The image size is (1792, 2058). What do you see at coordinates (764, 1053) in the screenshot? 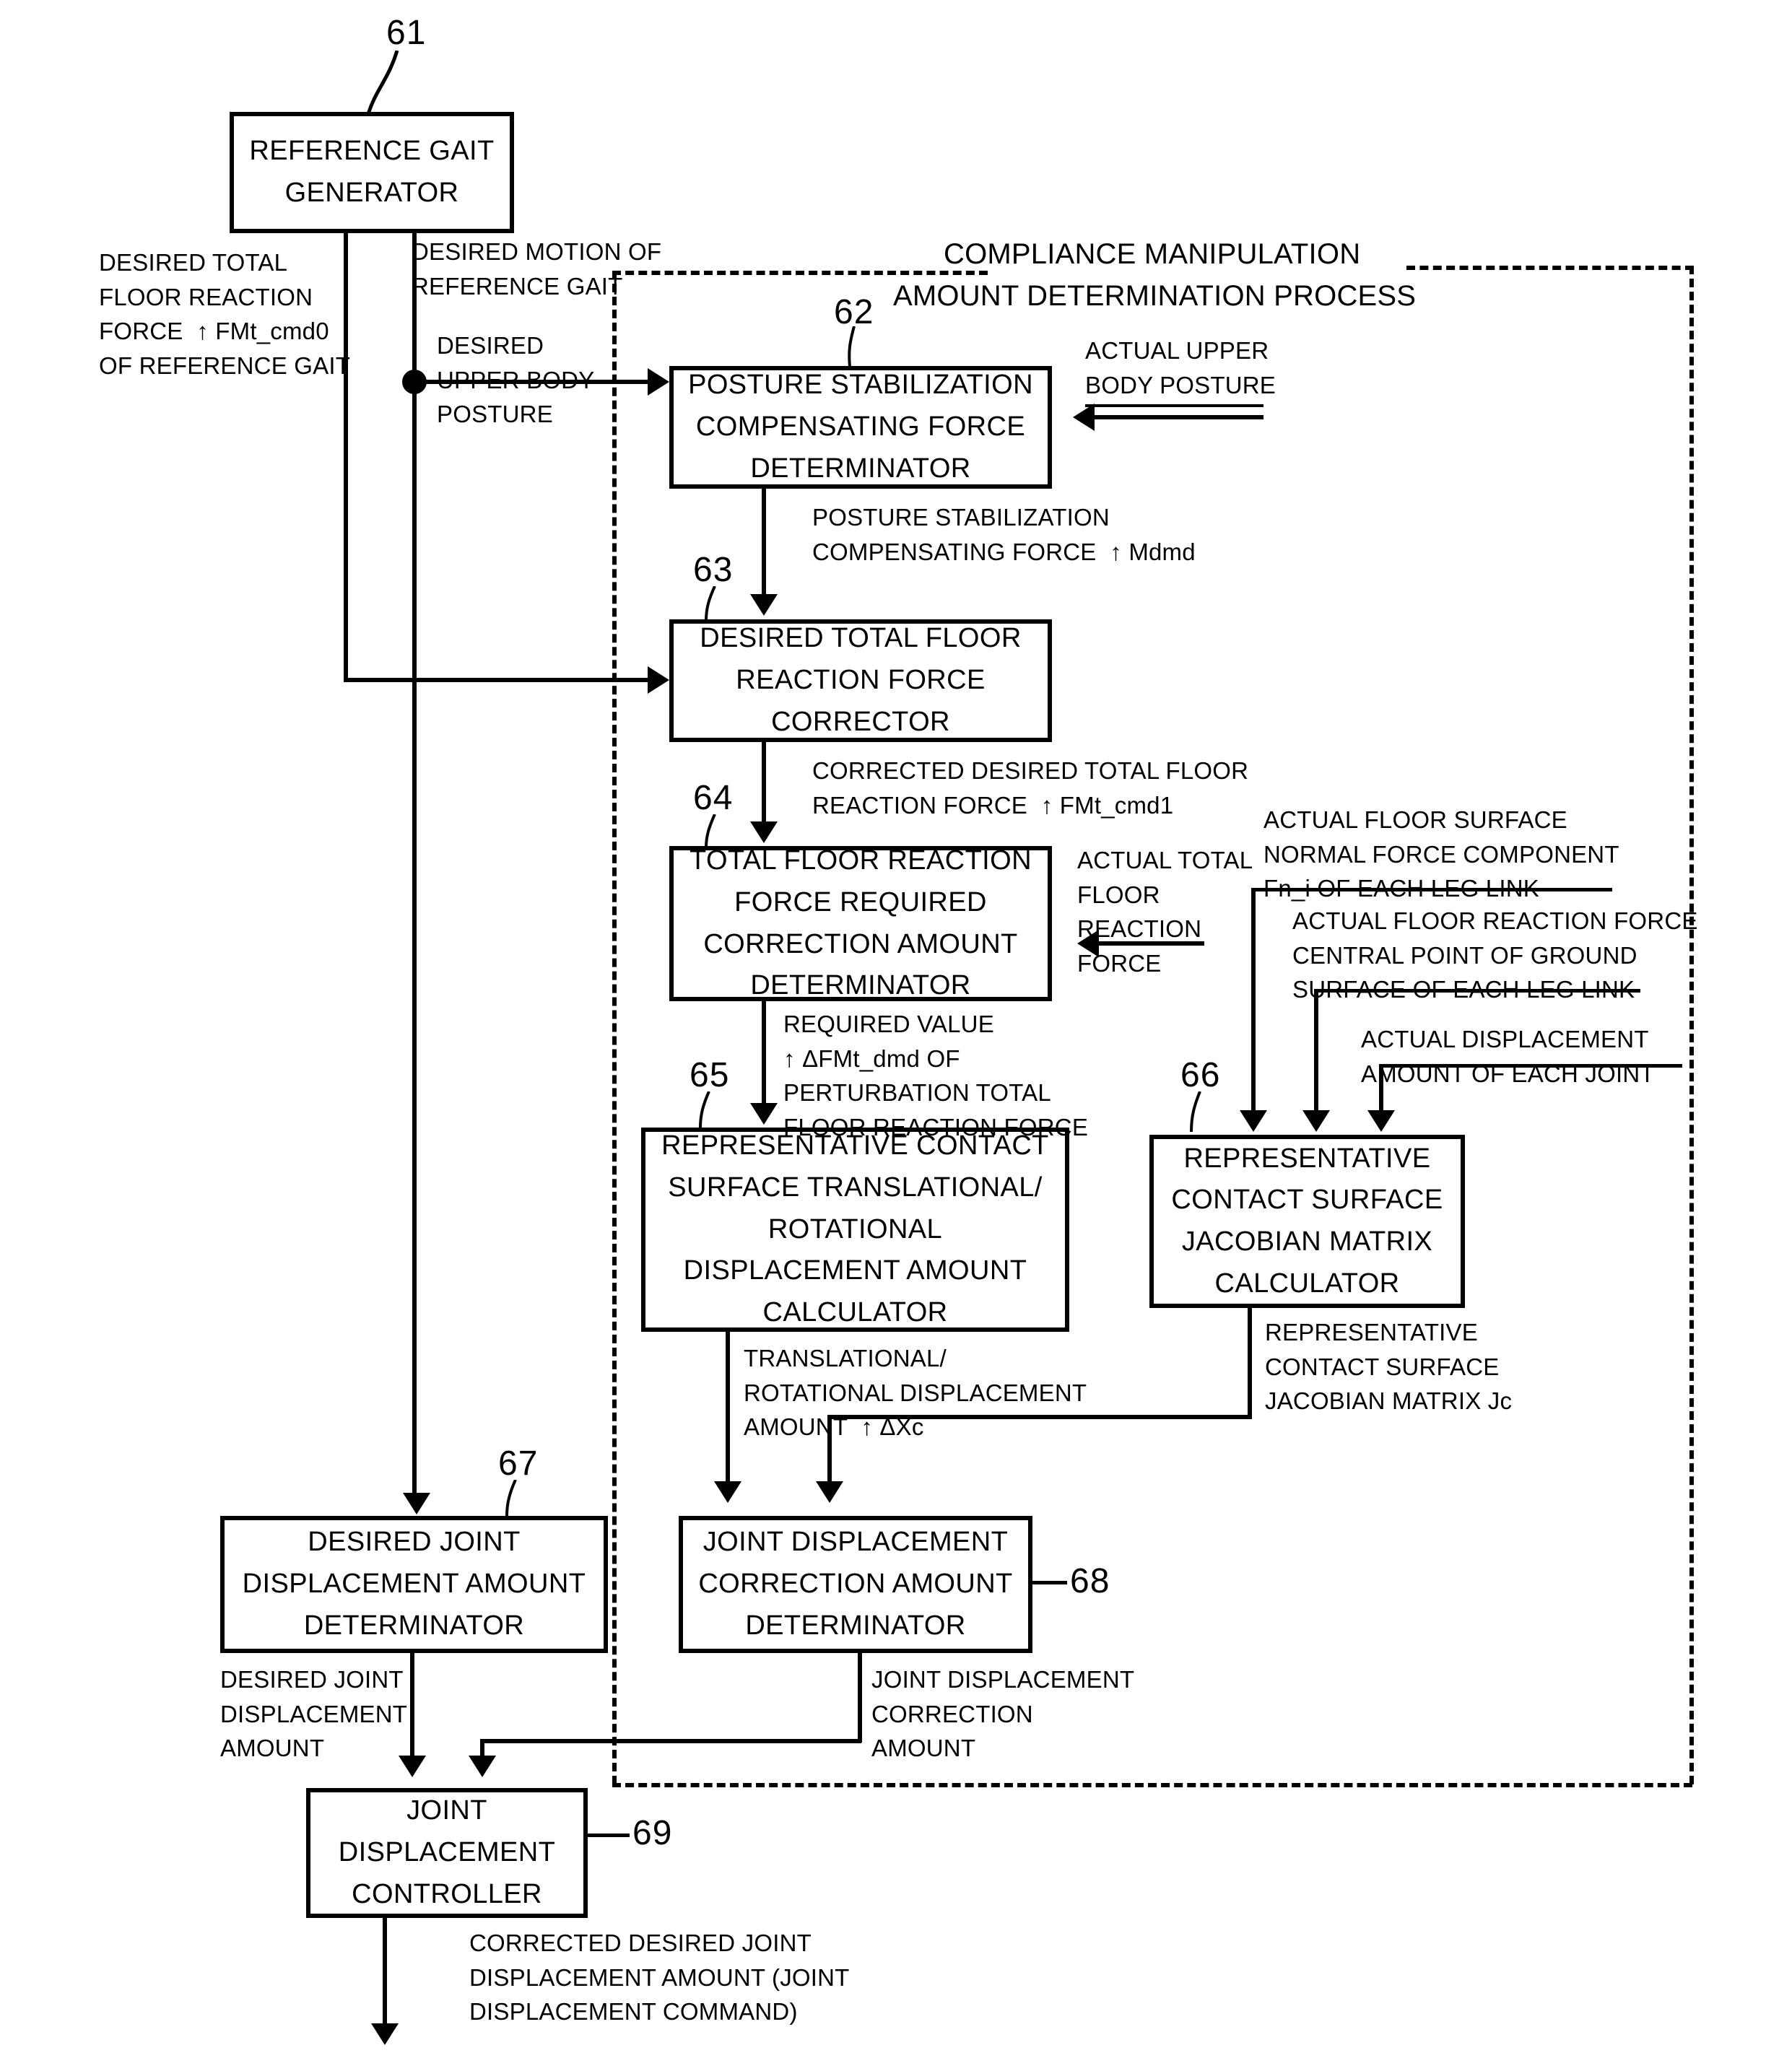
I see `wire-64-to-65-vertical` at bounding box center [764, 1053].